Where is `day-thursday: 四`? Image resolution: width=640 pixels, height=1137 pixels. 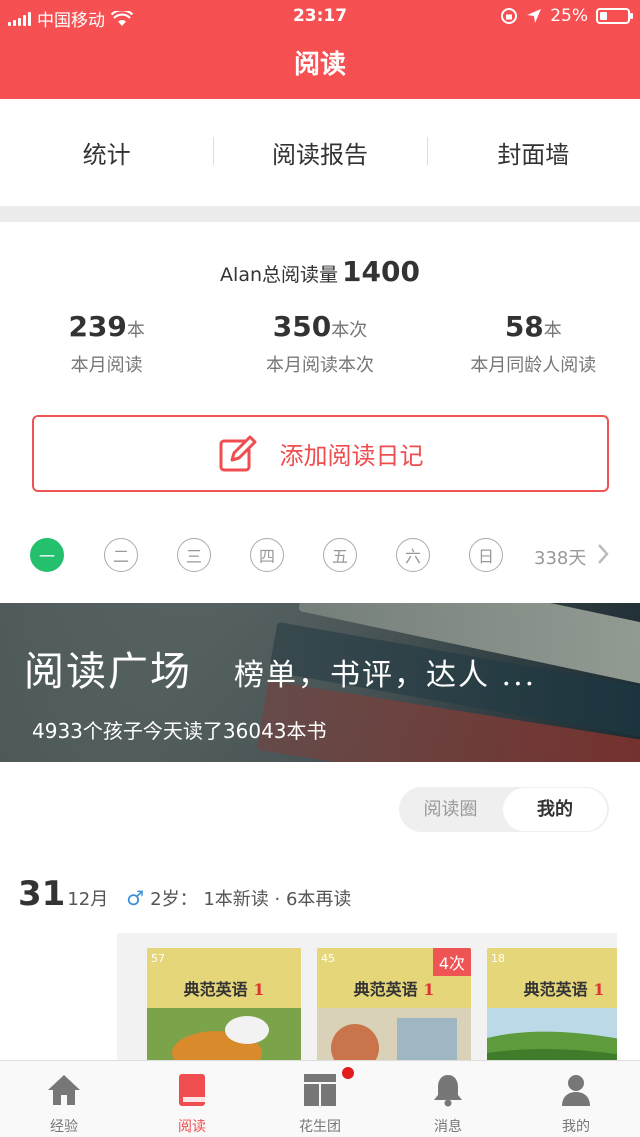 day-thursday: 四 is located at coordinates (267, 555).